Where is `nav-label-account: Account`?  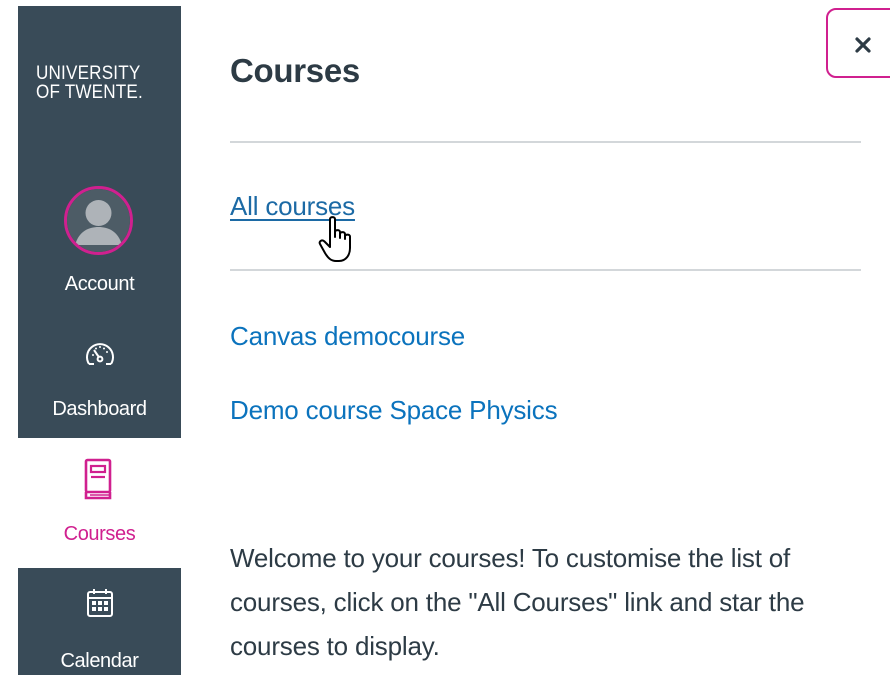 nav-label-account: Account is located at coordinates (99, 284).